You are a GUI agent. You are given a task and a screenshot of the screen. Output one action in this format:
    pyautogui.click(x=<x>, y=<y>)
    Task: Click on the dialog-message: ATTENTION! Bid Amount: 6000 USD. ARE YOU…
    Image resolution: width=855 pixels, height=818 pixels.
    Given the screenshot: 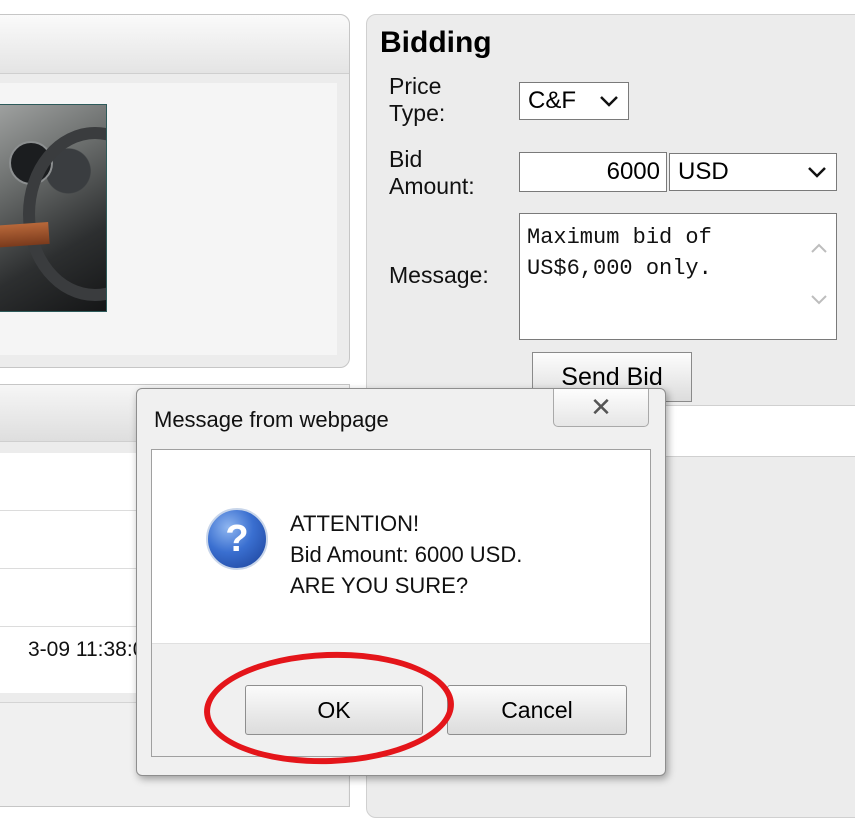 What is the action you would take?
    pyautogui.click(x=406, y=554)
    